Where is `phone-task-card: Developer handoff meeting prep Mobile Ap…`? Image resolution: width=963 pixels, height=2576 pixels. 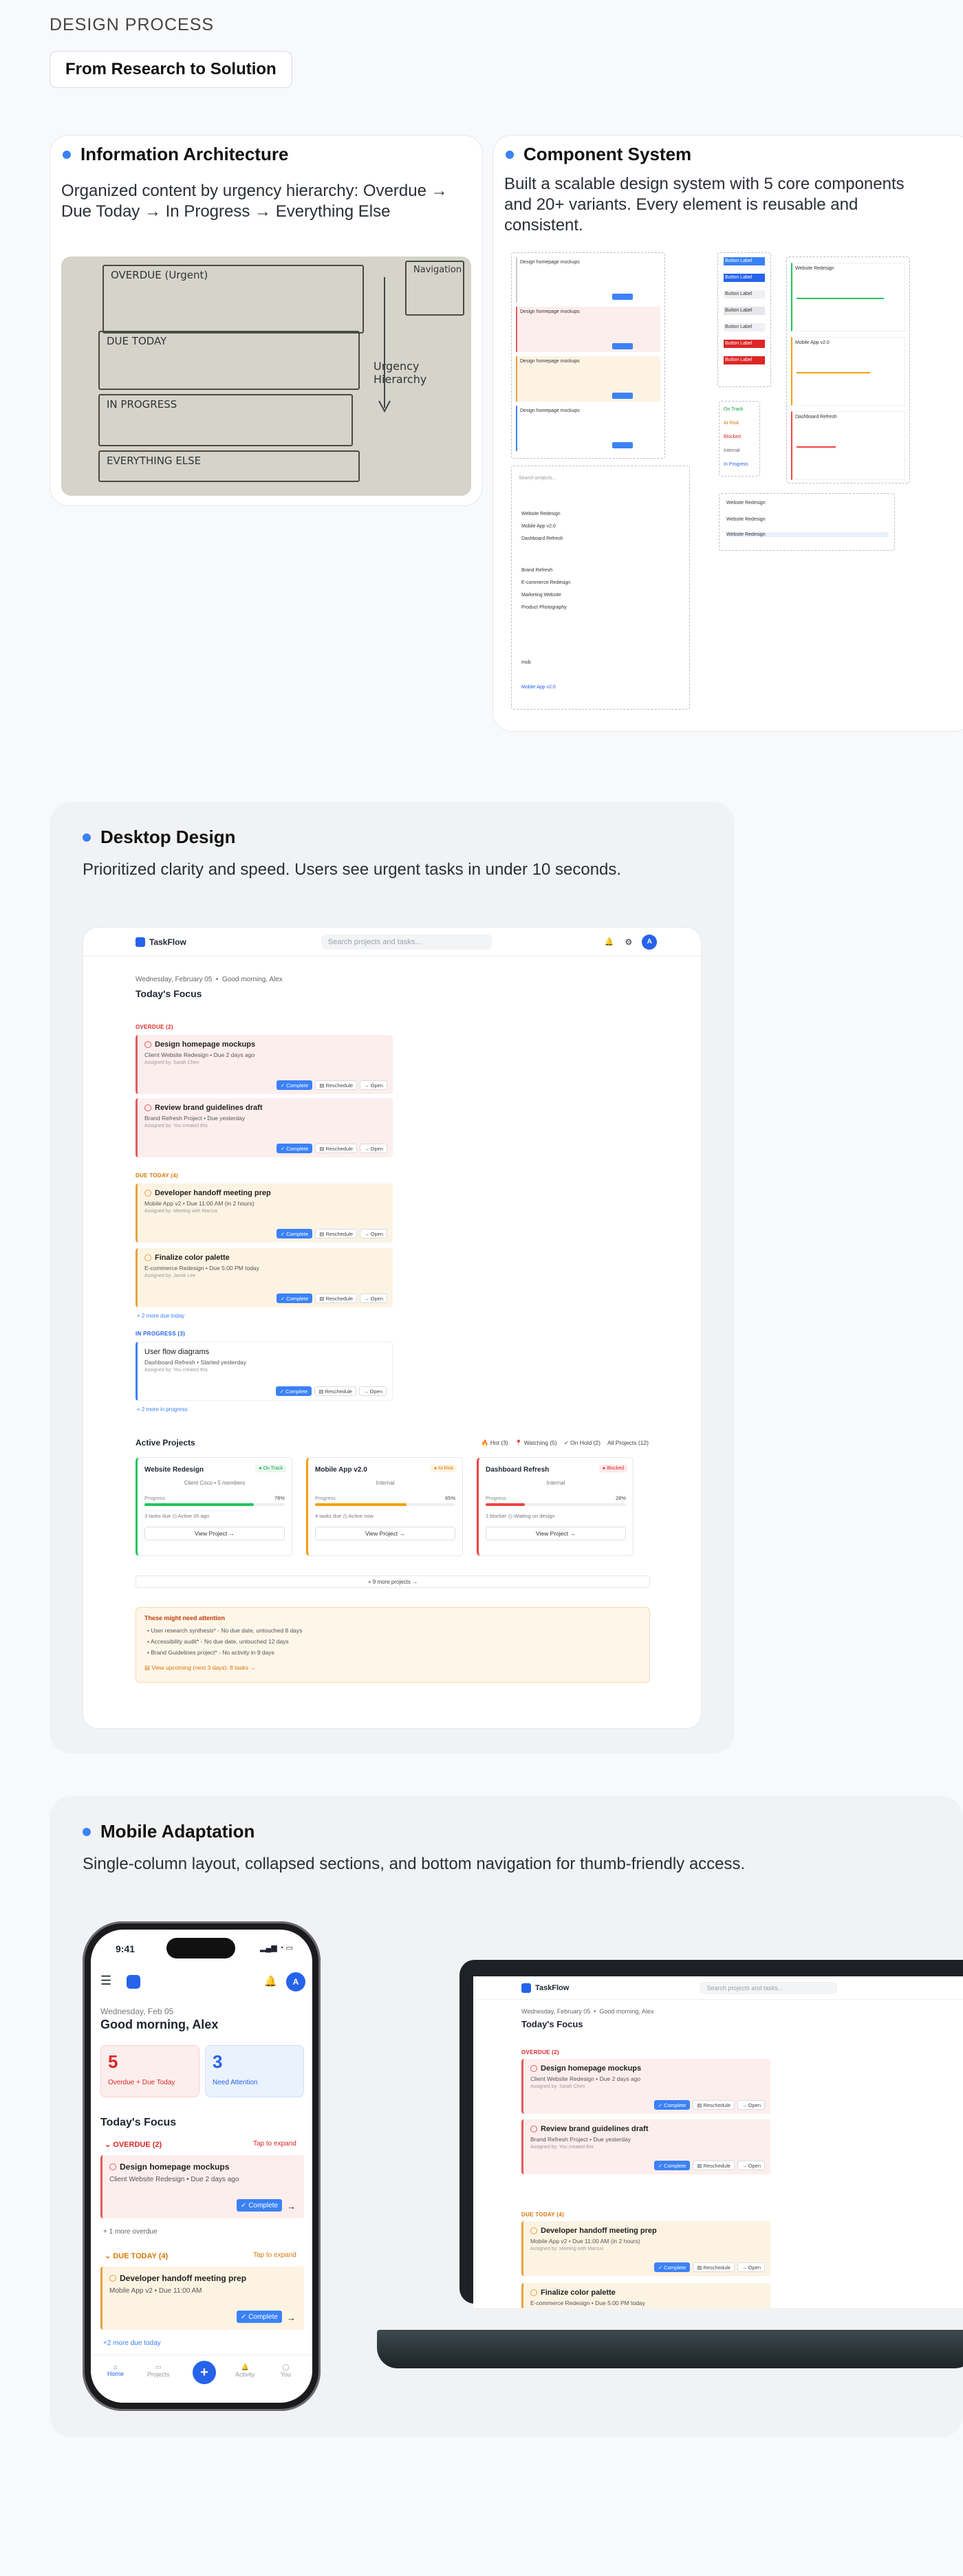 phone-task-card: Developer handoff meeting prep Mobile Ap… is located at coordinates (202, 2298).